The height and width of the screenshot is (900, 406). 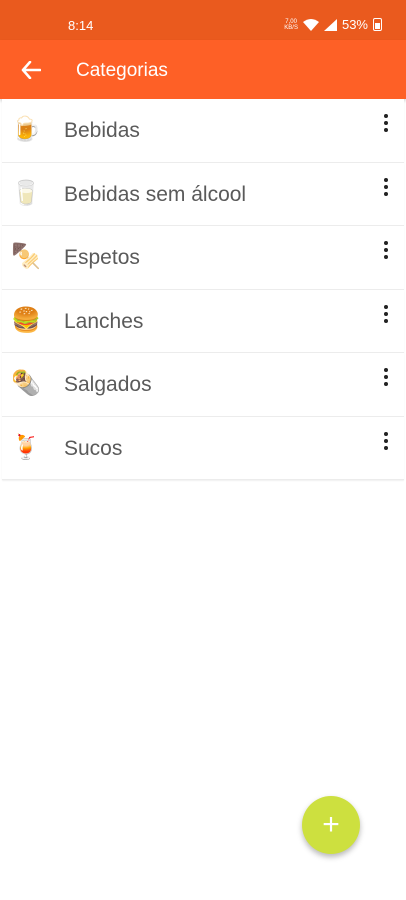 What do you see at coordinates (203, 448) in the screenshot?
I see `category-item-sucos: 🍹 Sucos` at bounding box center [203, 448].